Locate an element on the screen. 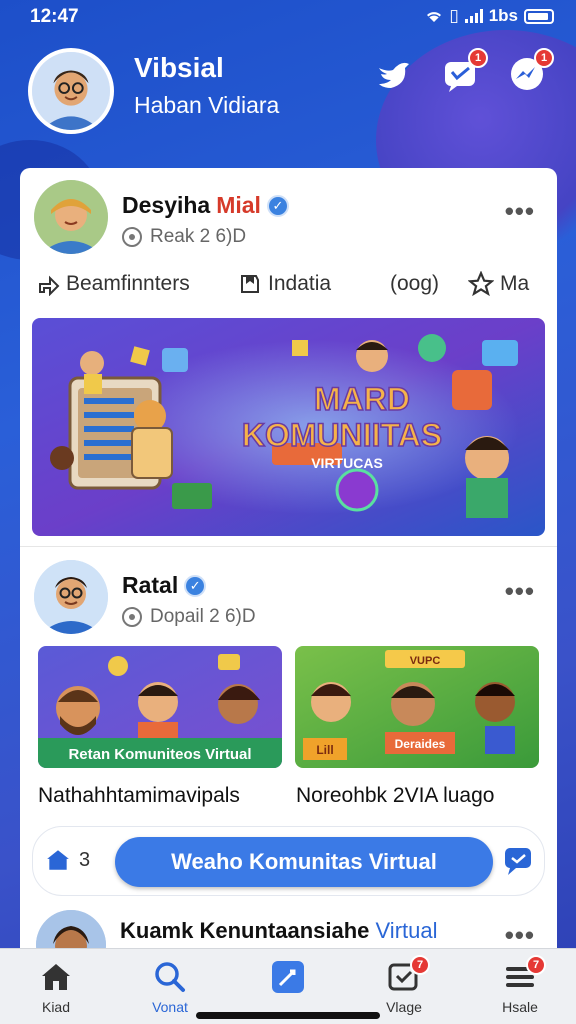 This screenshot has width=576, height=1024. post-meta: Reak 2 6)D is located at coordinates (184, 237).